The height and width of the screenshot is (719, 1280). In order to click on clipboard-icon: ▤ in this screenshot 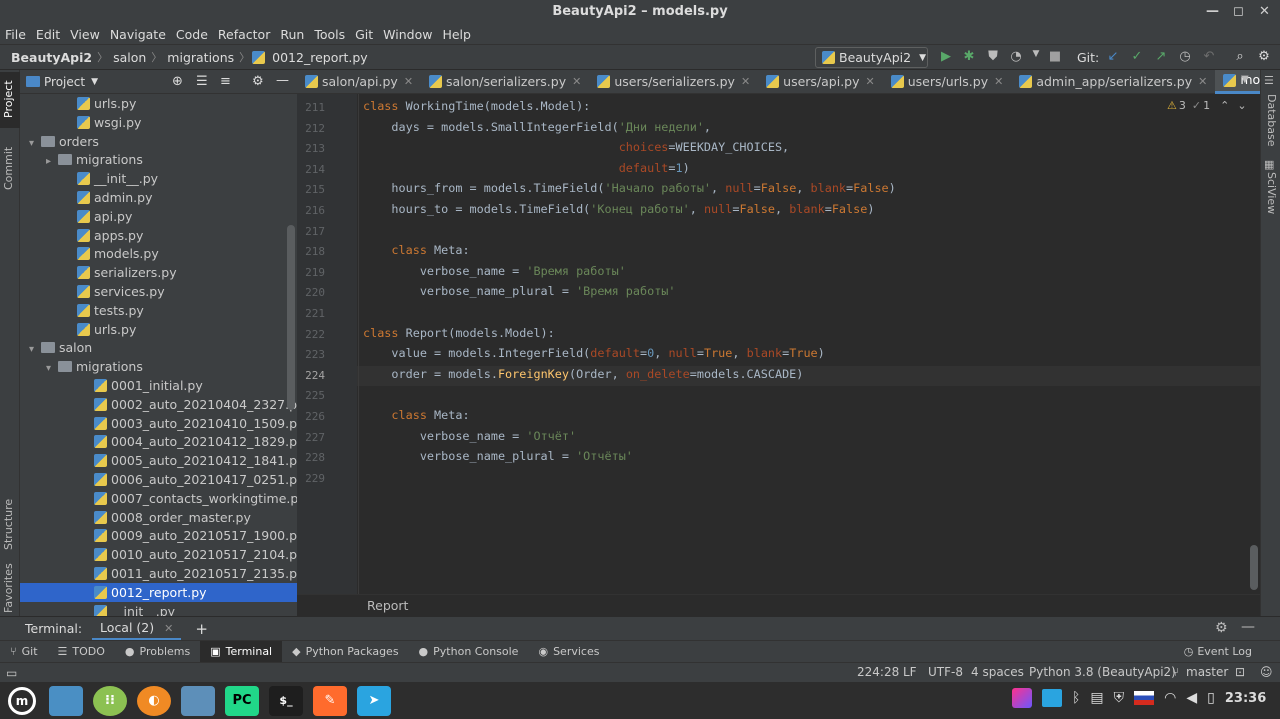, I will do `click(1096, 698)`.